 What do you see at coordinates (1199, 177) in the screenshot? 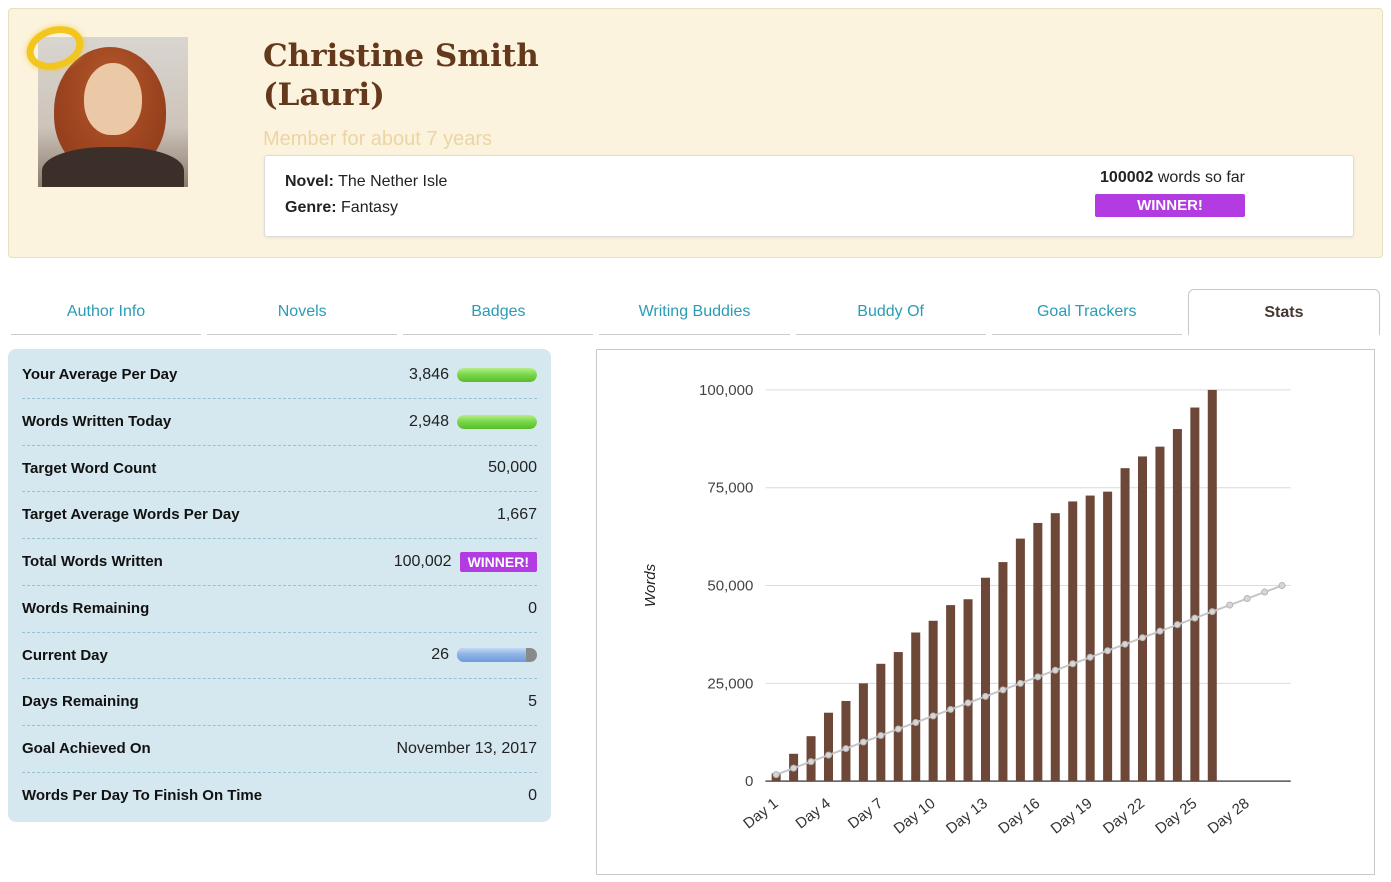
I see `words-so-far-suffix: words so far` at bounding box center [1199, 177].